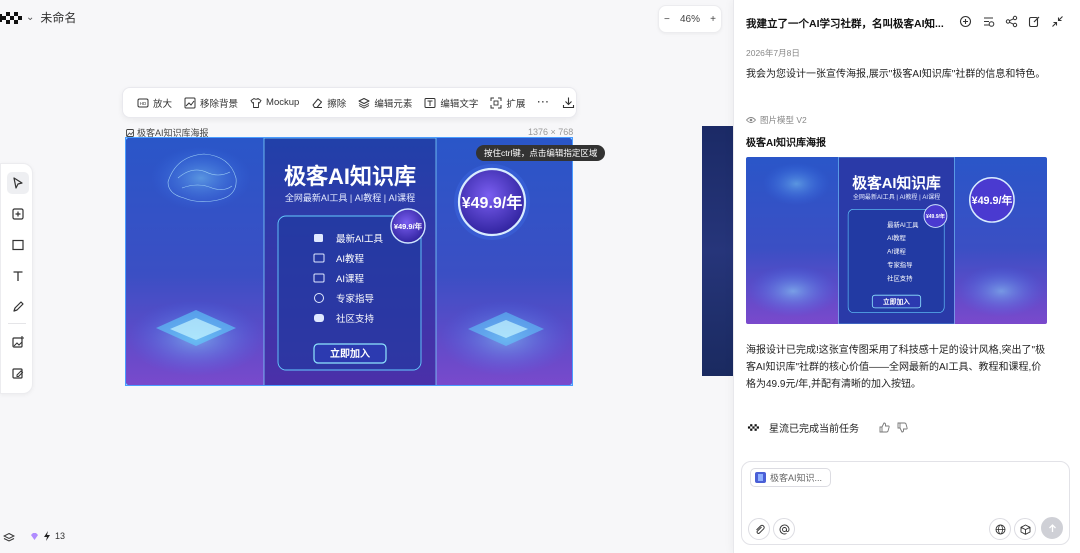 Image resolution: width=1080 pixels, height=553 pixels. Describe the element at coordinates (992, 200) in the screenshot. I see `thumb-price: ¥49.9/年` at that location.